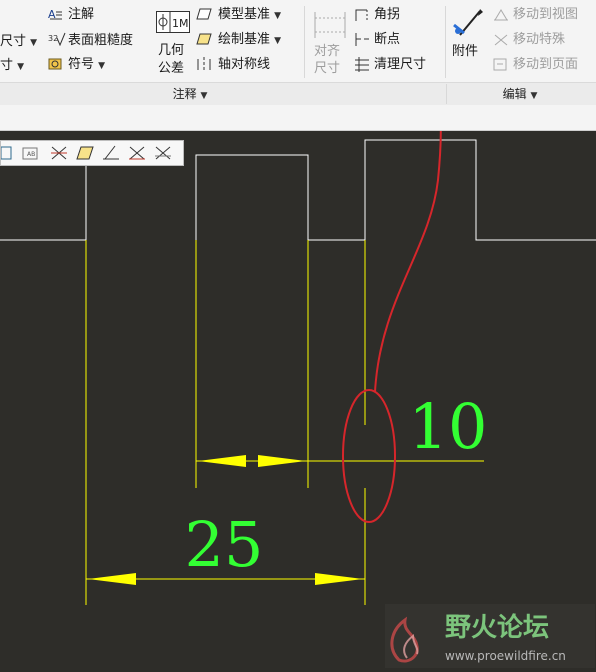 This screenshot has height=672, width=596. Describe the element at coordinates (184, 94) in the screenshot. I see `annotate-group-text: 注释` at that location.